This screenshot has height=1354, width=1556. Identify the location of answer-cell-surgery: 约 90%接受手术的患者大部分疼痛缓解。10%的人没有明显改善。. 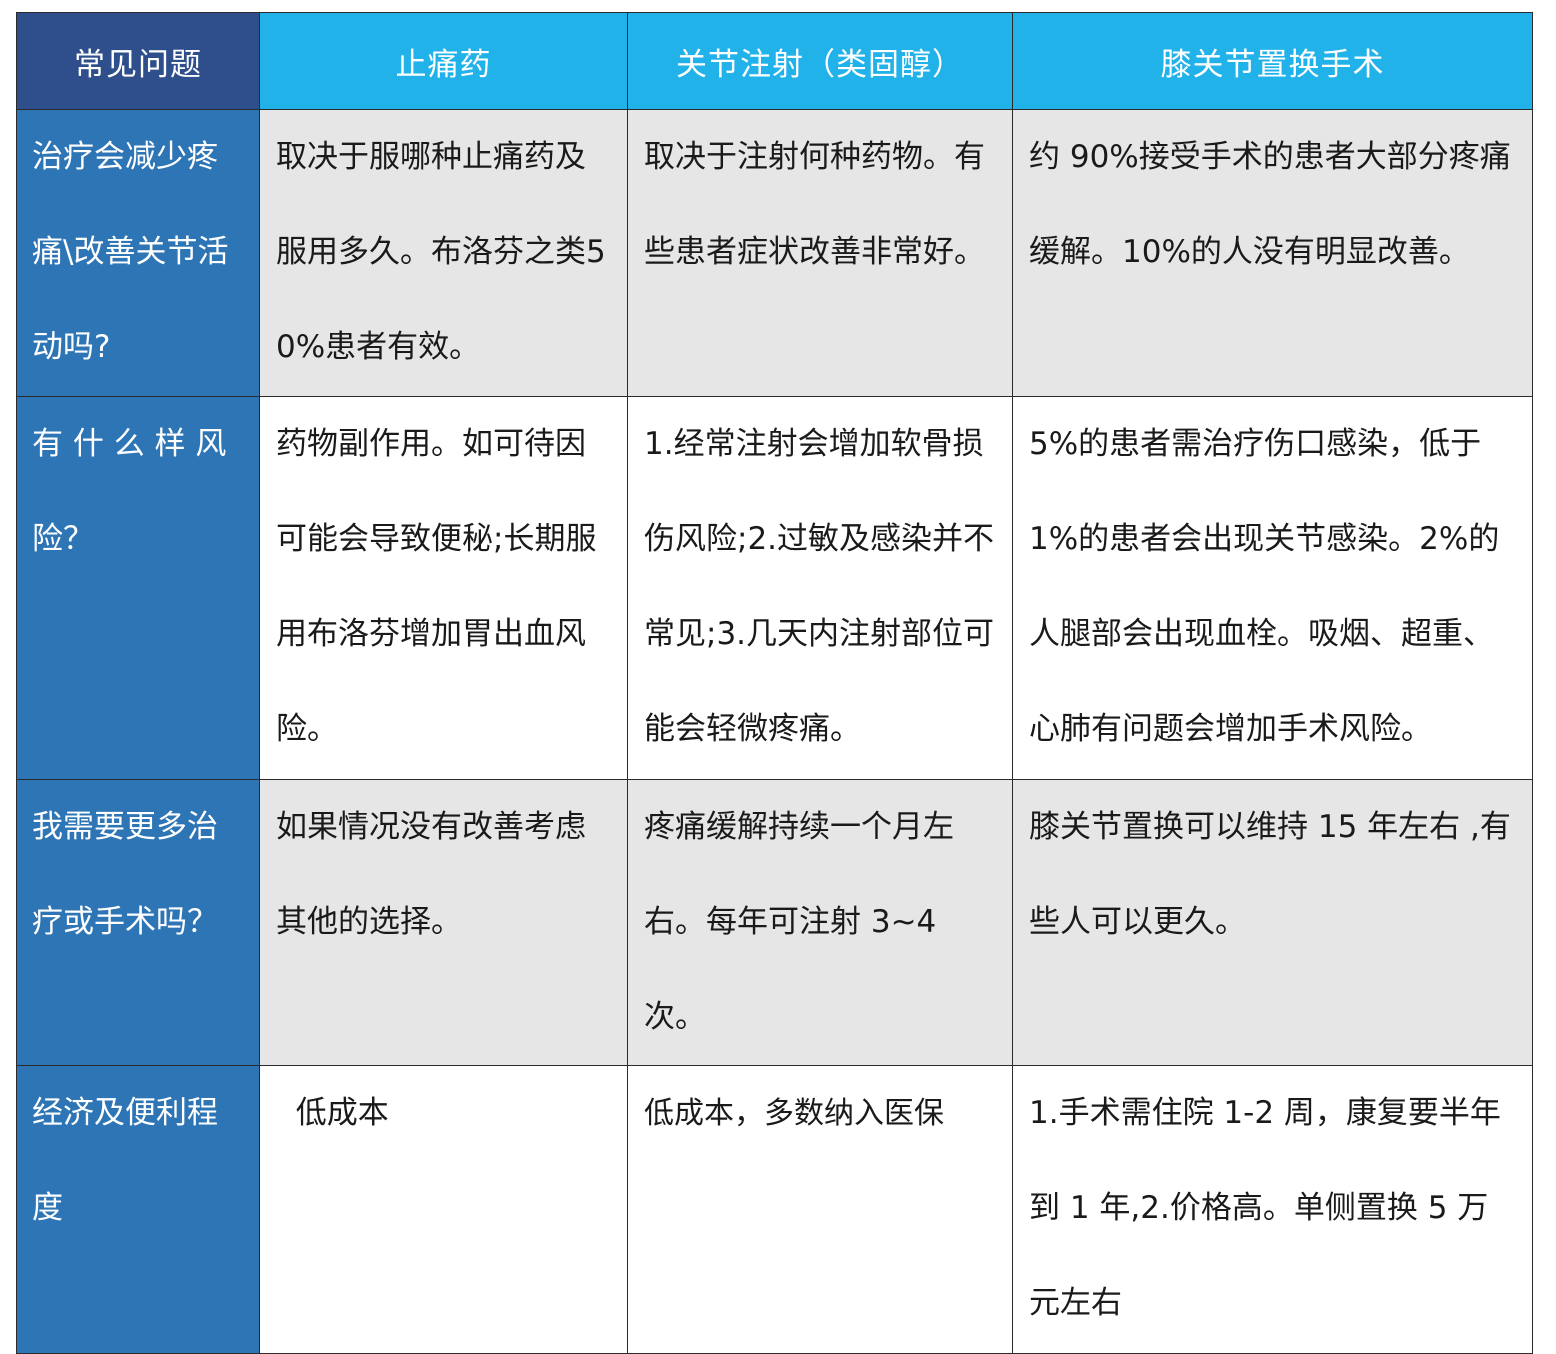
(1272, 253).